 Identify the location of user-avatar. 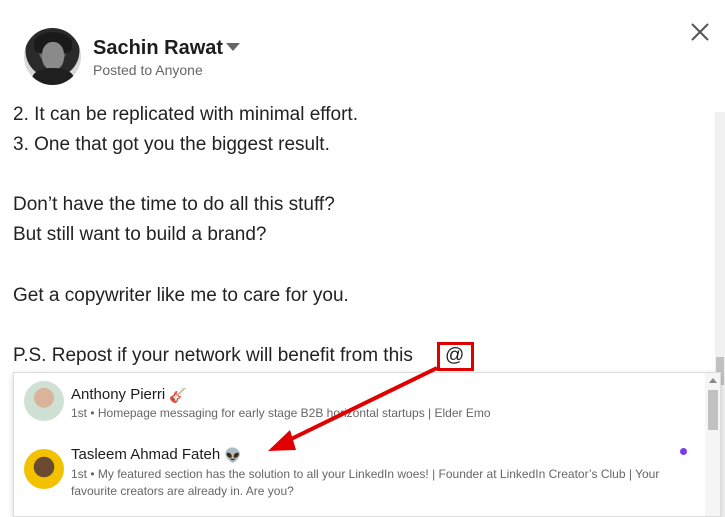
(52, 56).